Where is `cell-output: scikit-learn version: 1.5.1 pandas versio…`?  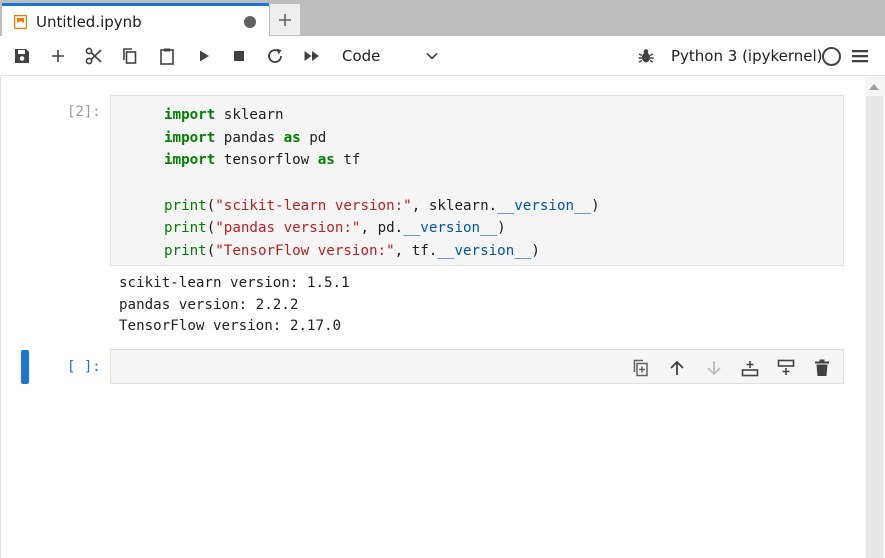
cell-output: scikit-learn version: 1.5.1 pandas versio… is located at coordinates (234, 305).